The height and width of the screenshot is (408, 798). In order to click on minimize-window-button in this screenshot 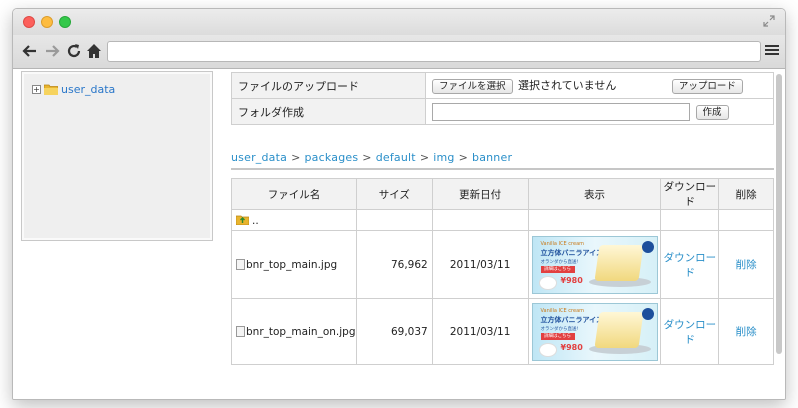, I will do `click(47, 22)`.